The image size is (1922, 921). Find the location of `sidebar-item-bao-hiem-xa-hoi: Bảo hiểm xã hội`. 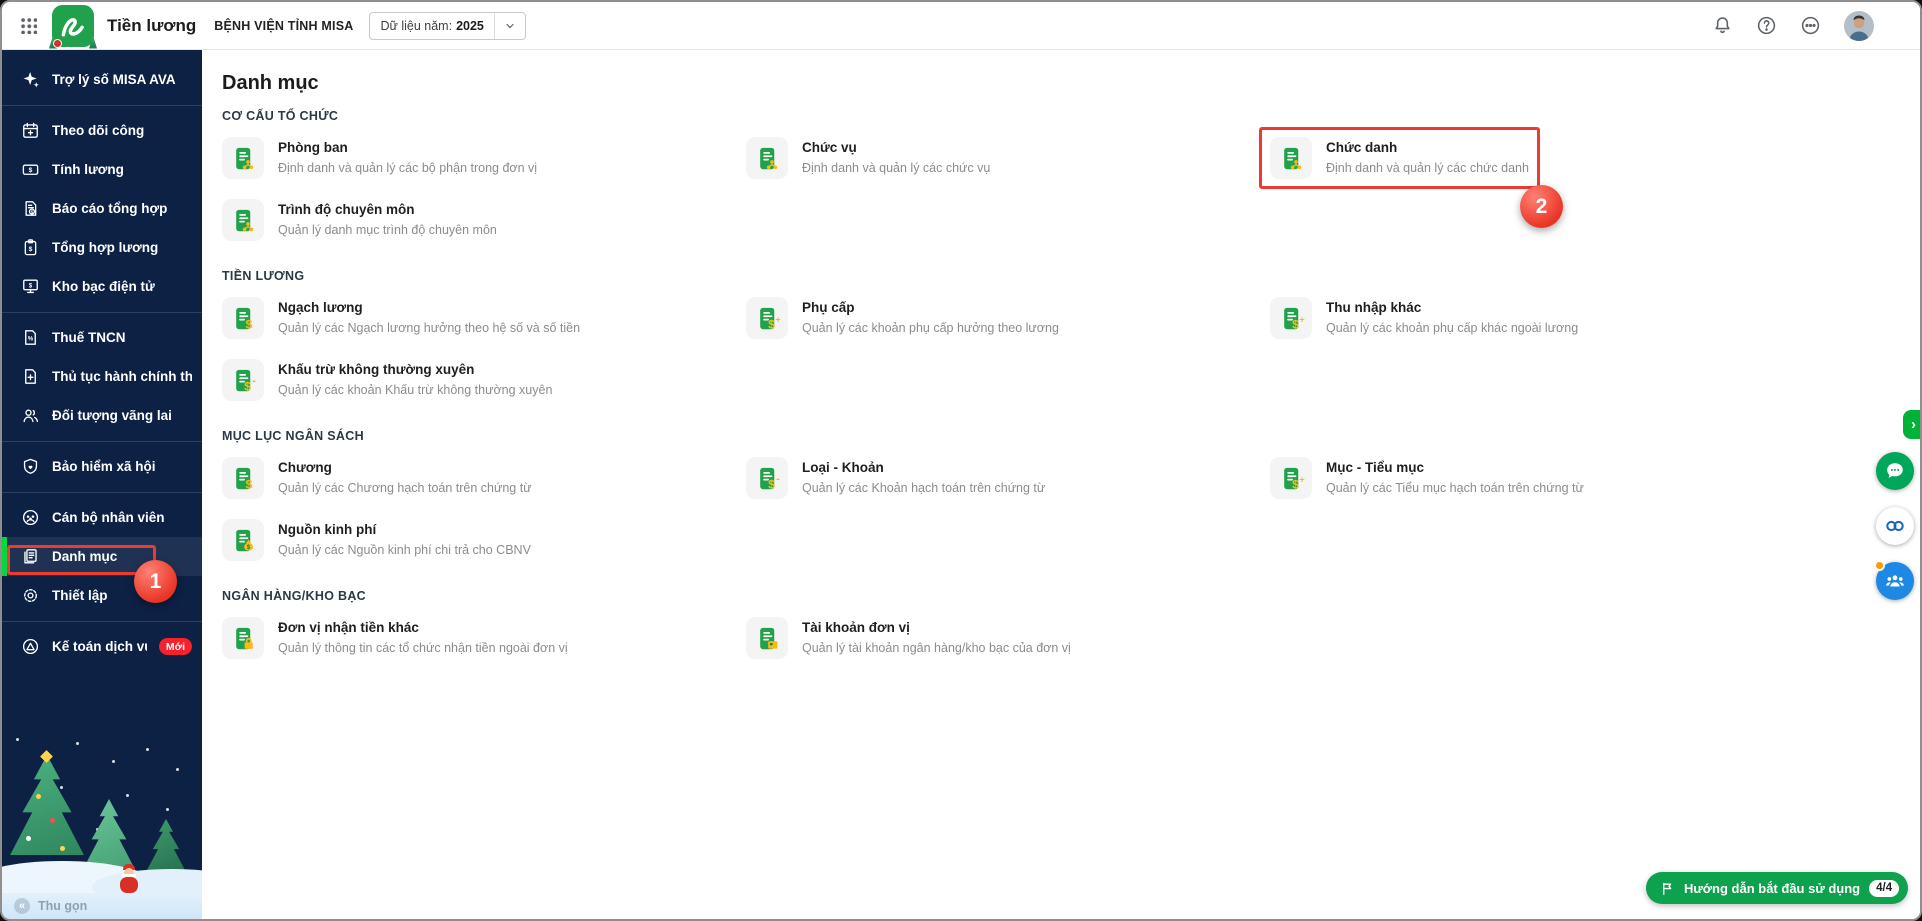

sidebar-item-bao-hiem-xa-hoi: Bảo hiểm xã hội is located at coordinates (102, 466).